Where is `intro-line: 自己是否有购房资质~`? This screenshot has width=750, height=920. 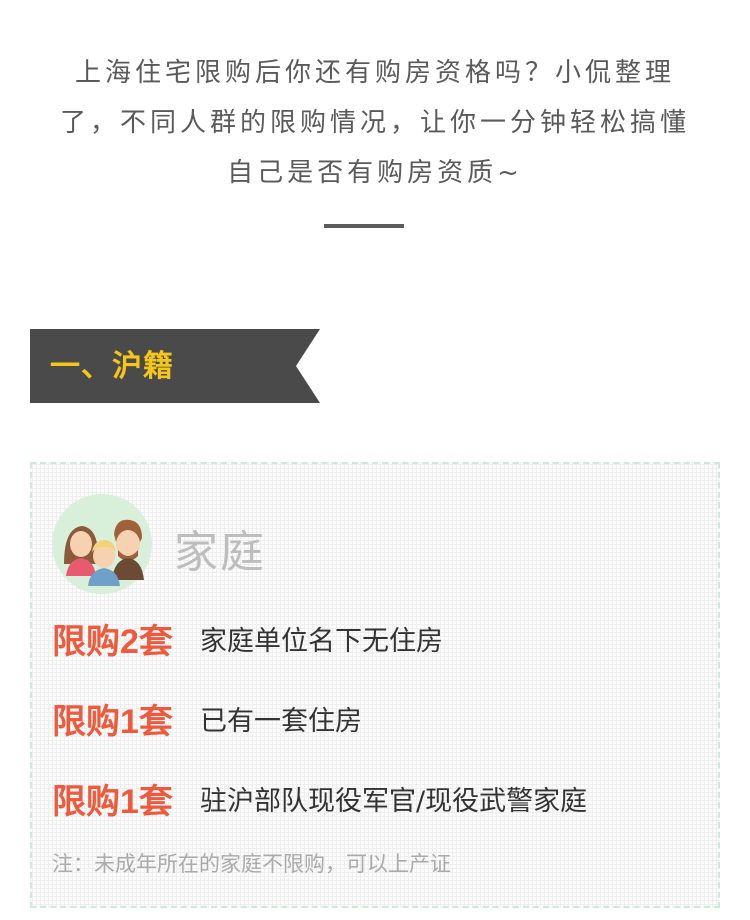
intro-line: 自己是否有购房资质~ is located at coordinates (375, 173).